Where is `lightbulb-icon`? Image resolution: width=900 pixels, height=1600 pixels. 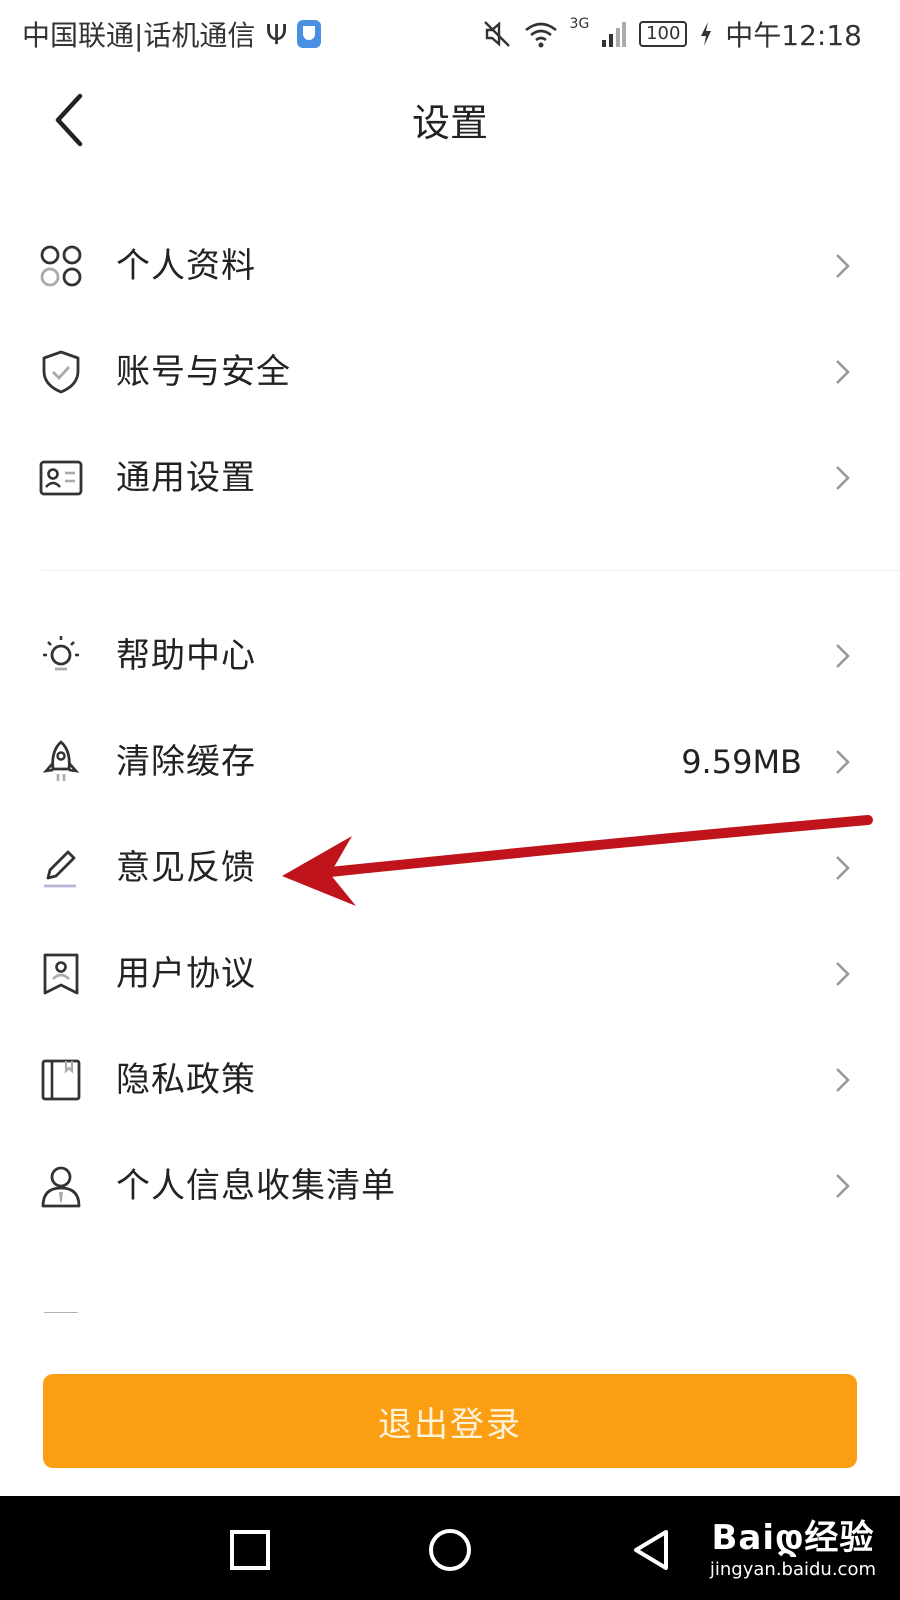
lightbulb-icon is located at coordinates (61, 653).